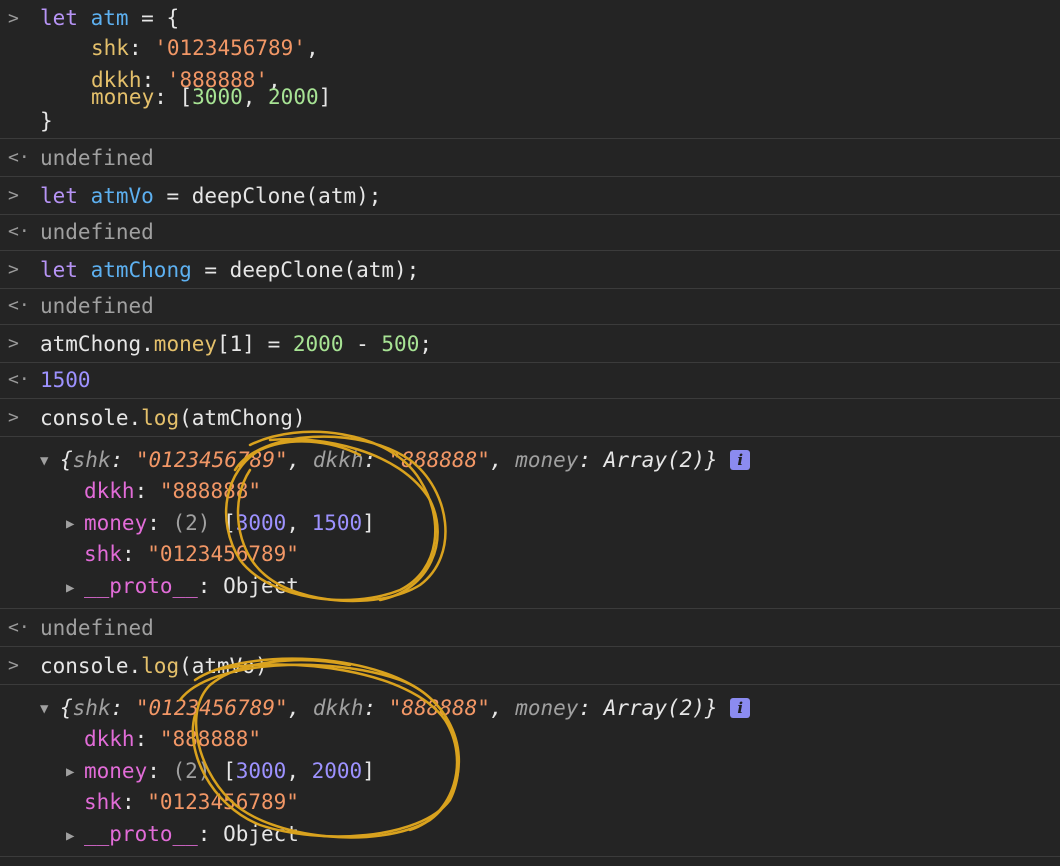  I want to click on keyword: let, so click(59, 18).